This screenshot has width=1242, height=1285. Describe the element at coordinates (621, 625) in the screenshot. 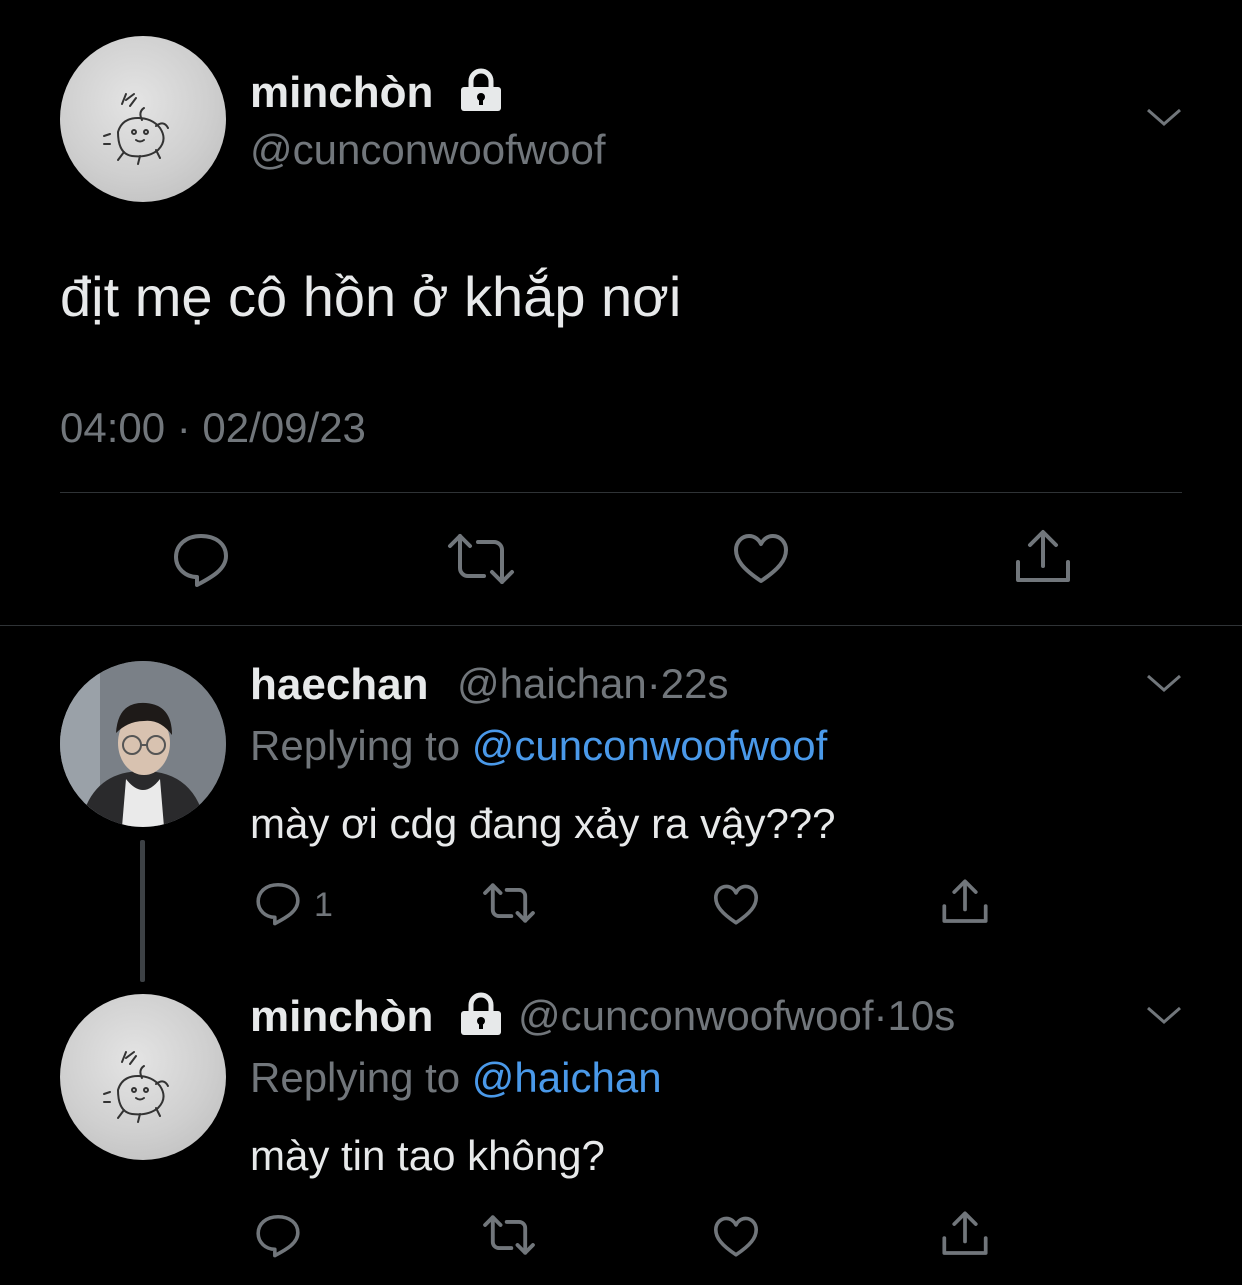

I see `section-divider` at that location.